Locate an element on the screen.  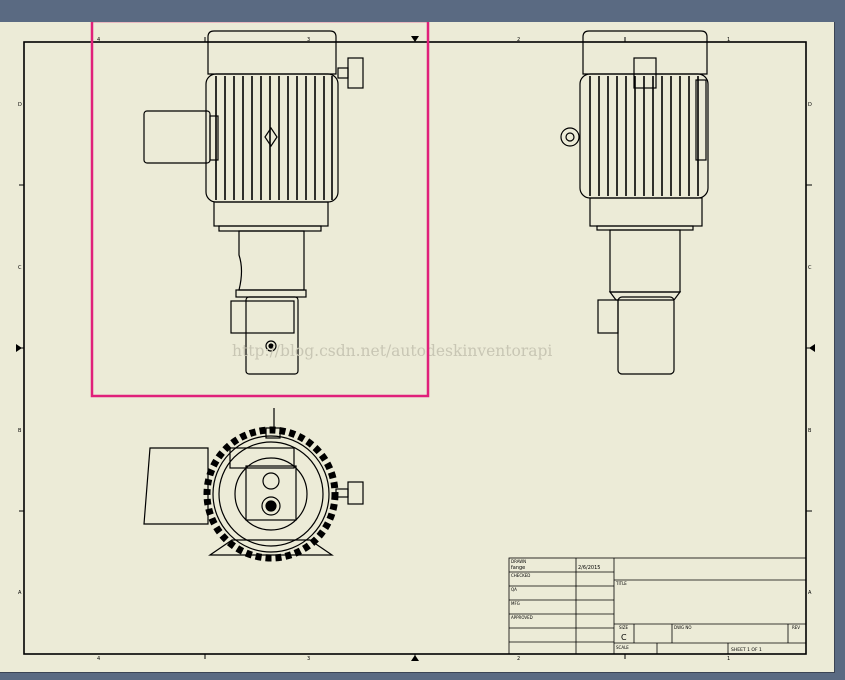
zone-label-top-3: 3 is located at coordinates (308, 40).